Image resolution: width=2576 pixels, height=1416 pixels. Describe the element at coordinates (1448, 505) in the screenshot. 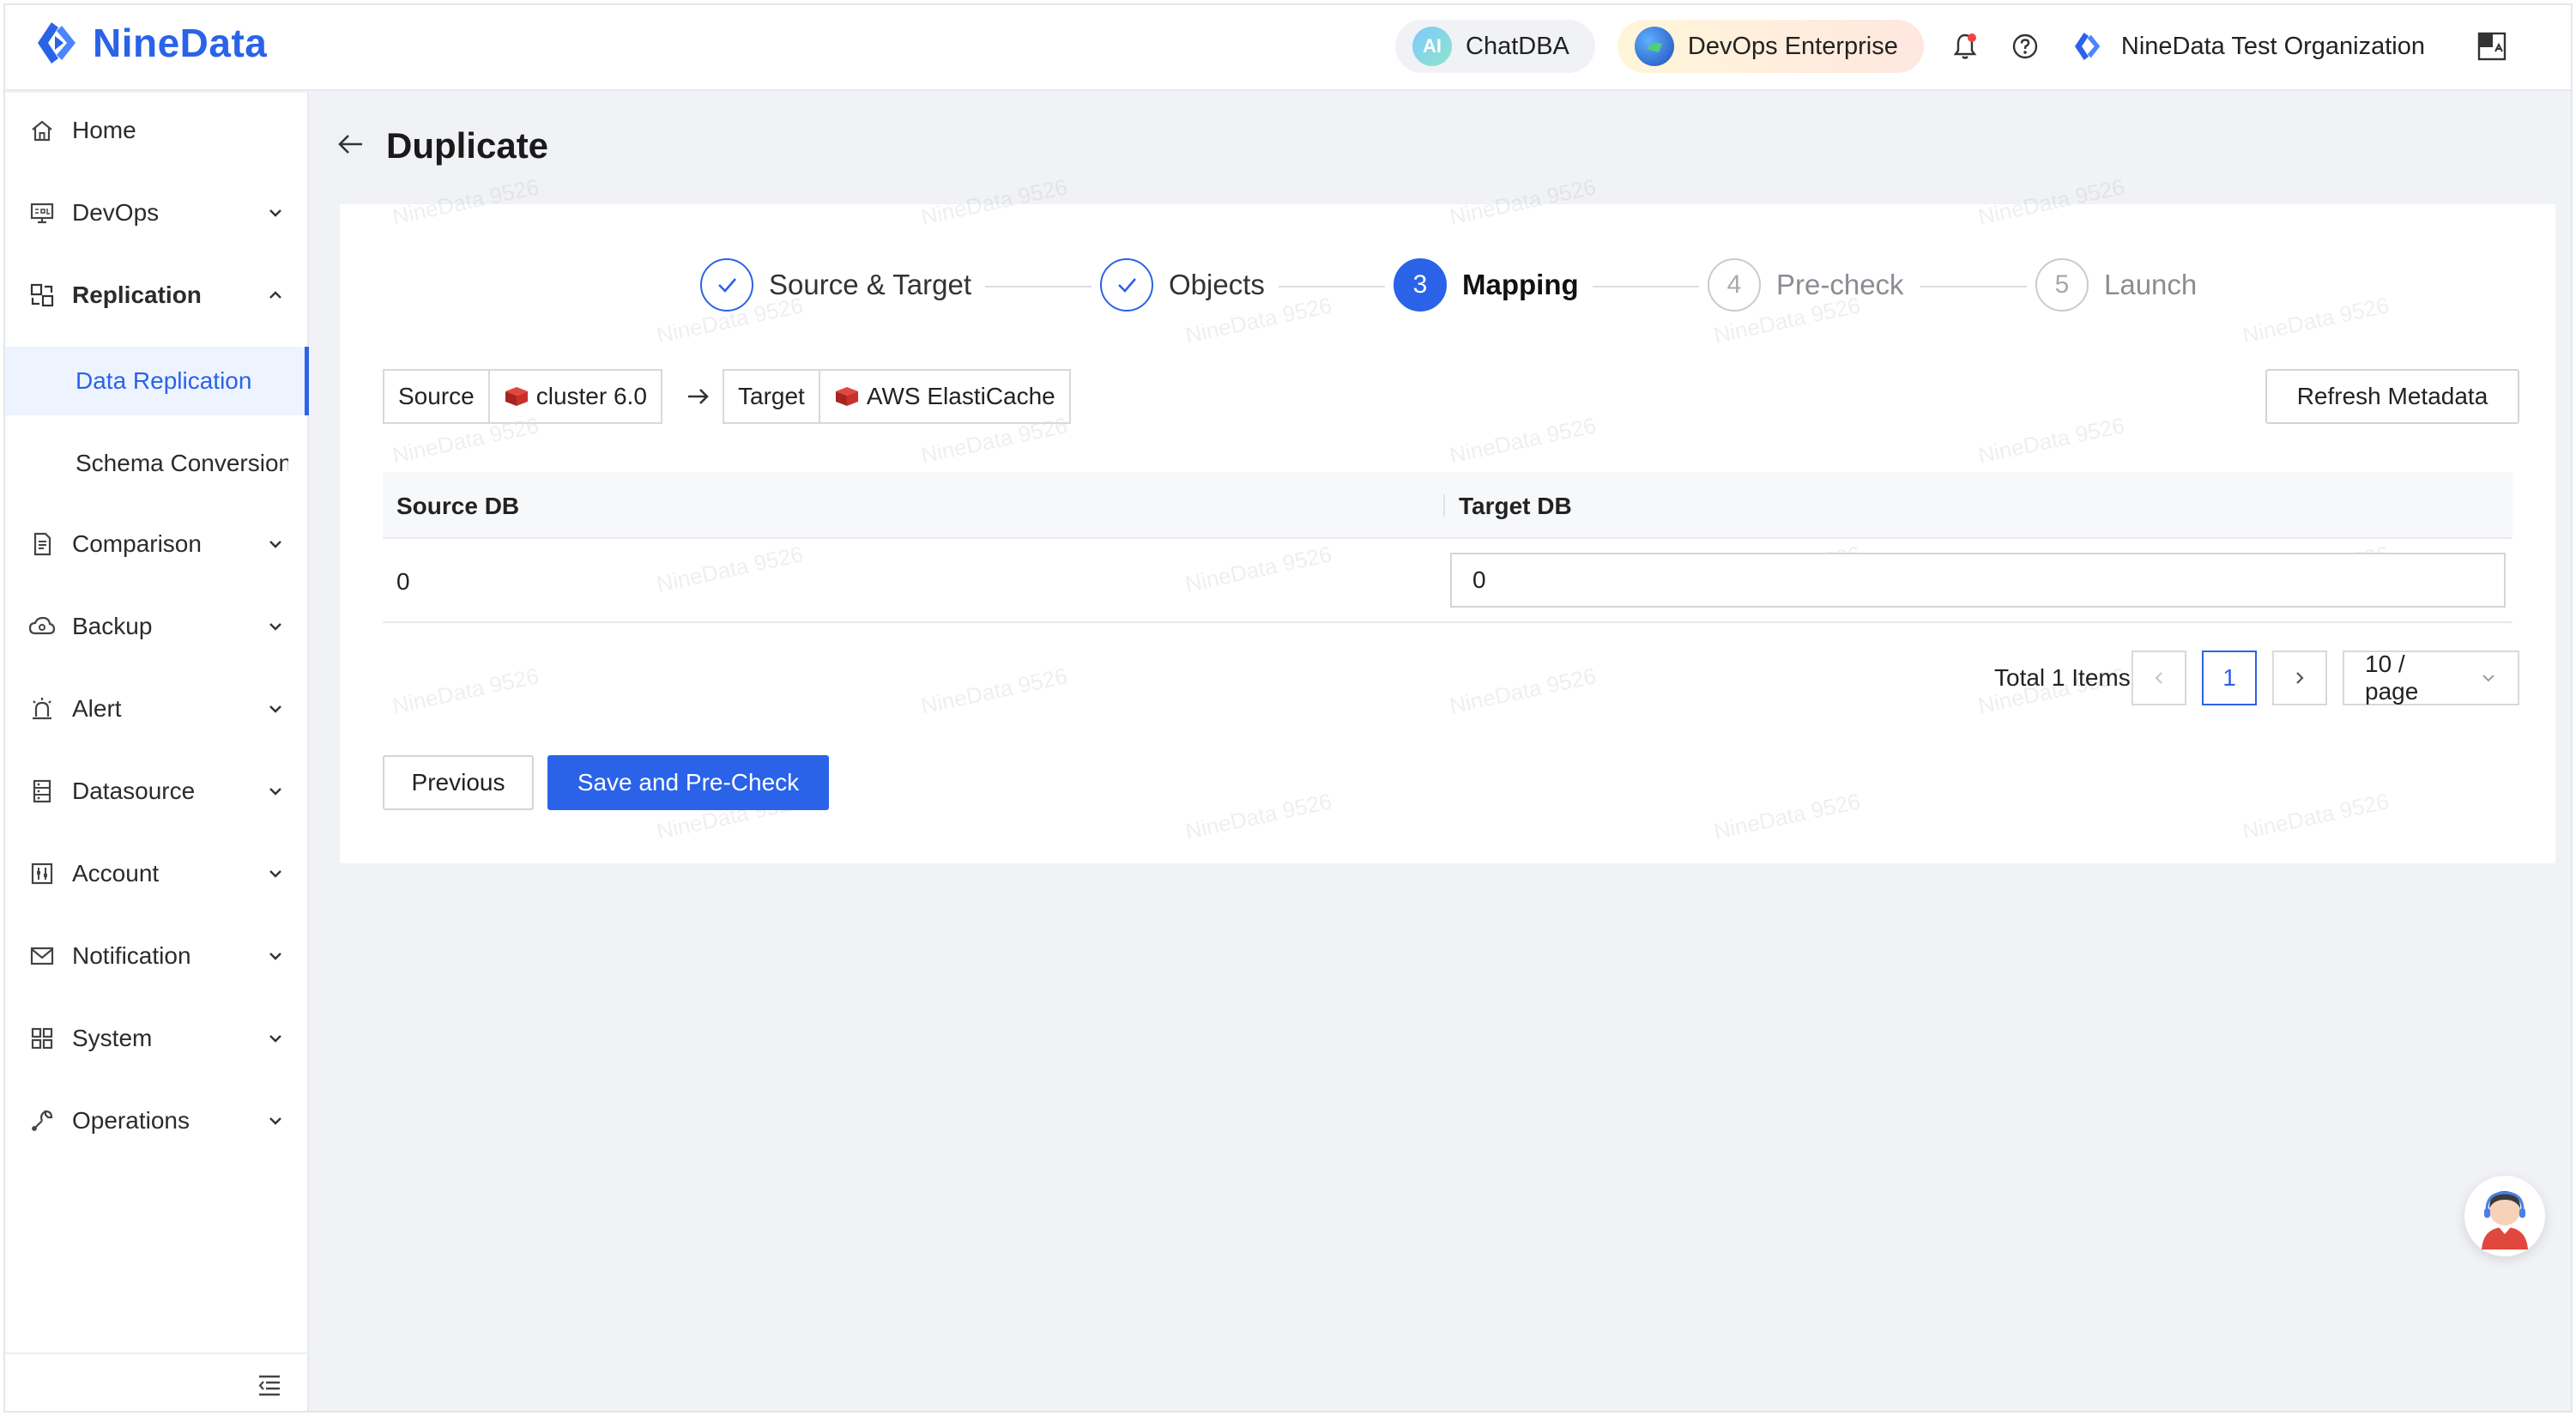

I see `table-header: Source DB Target DB` at that location.